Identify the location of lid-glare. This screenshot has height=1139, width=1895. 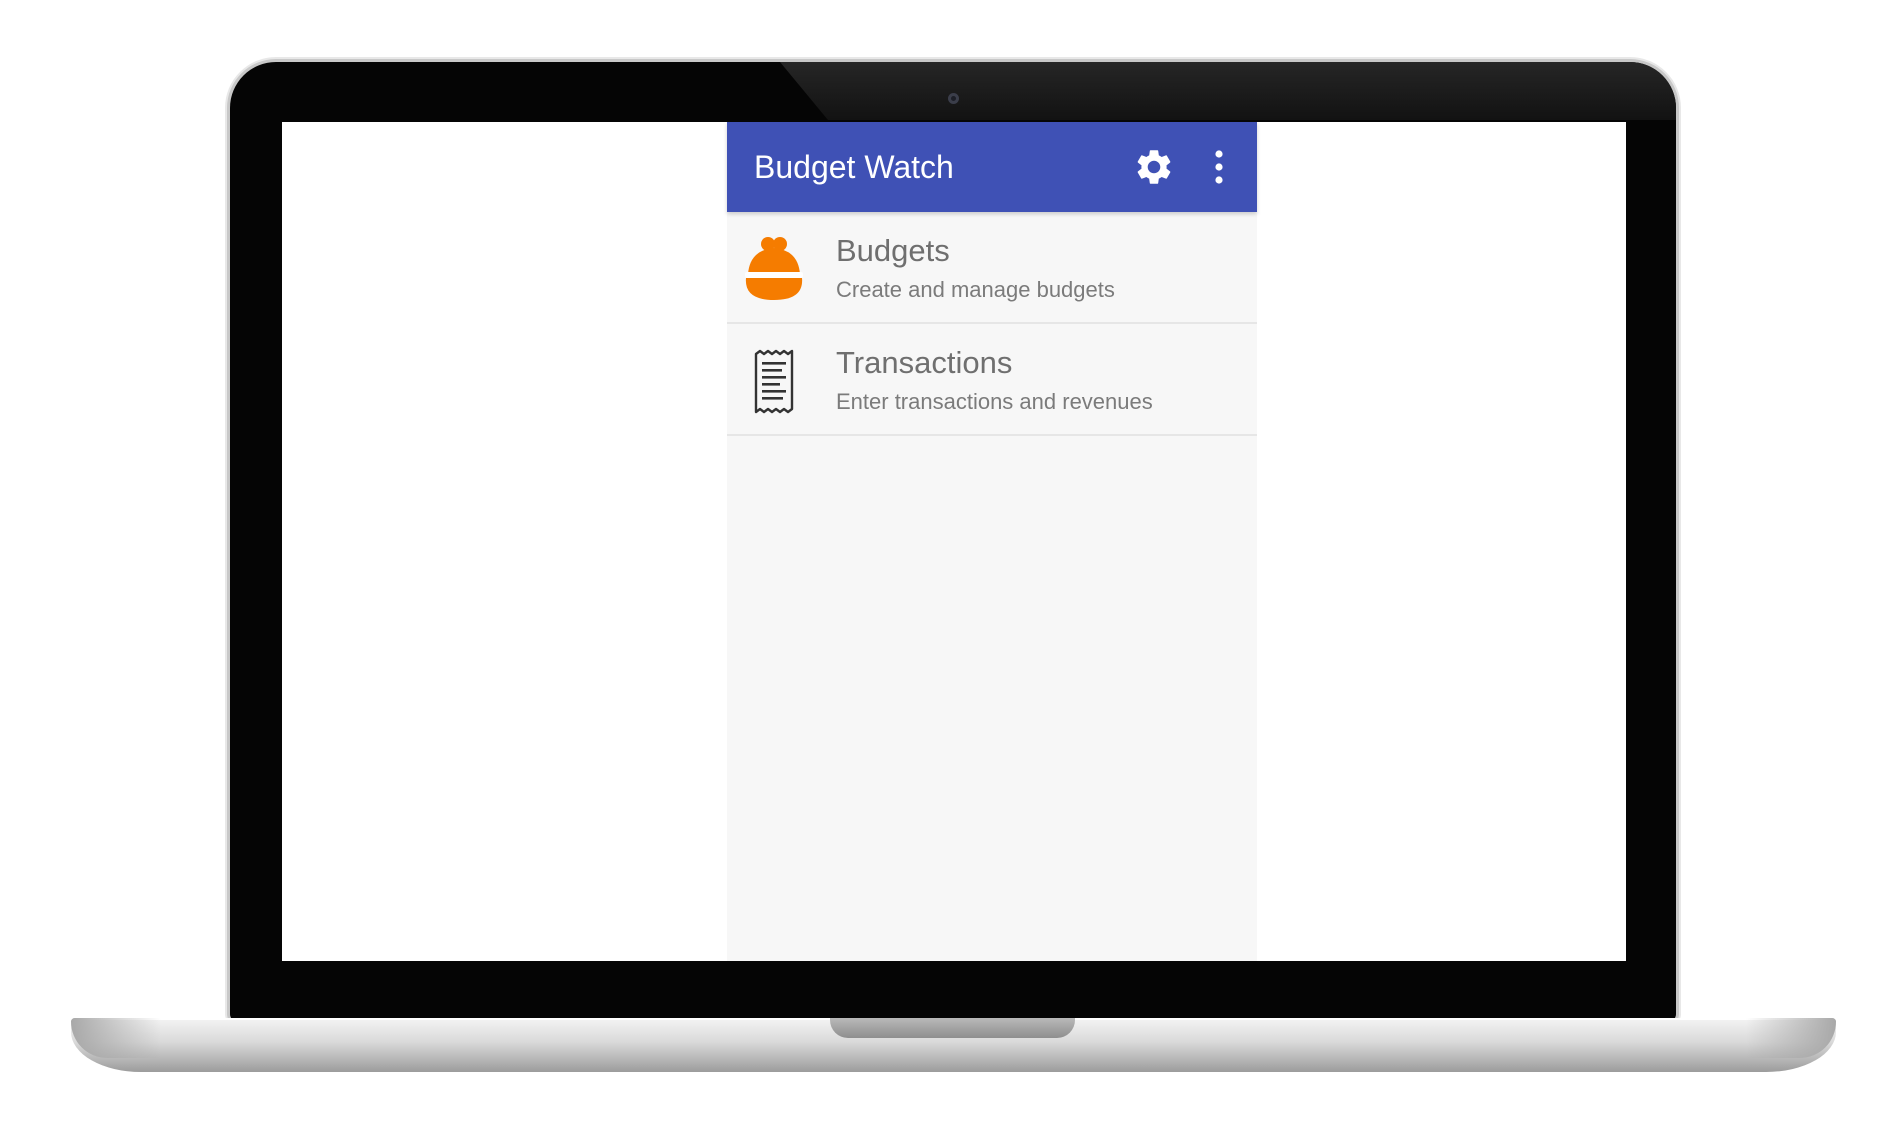
(1228, 91).